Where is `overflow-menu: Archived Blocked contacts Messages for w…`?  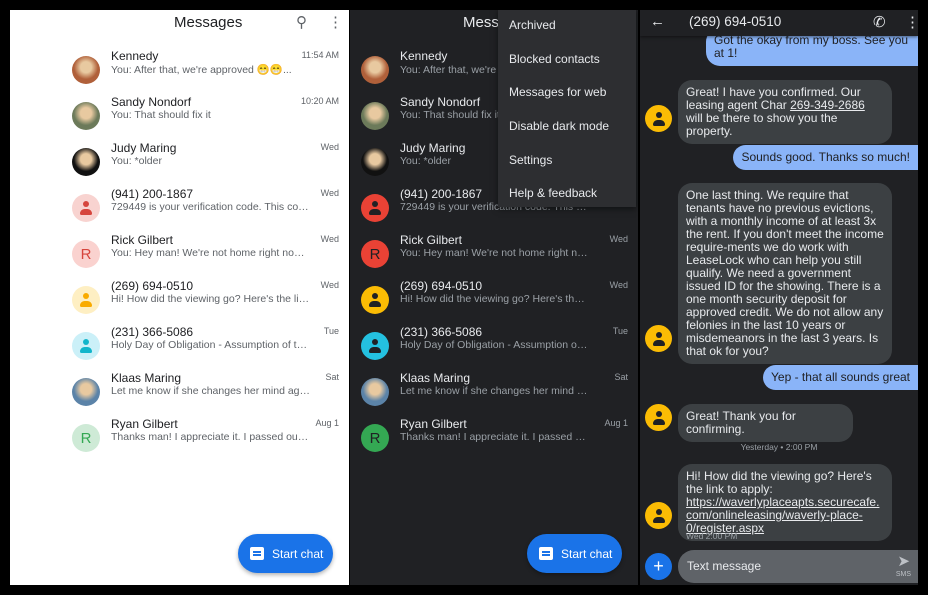 overflow-menu: Archived Blocked contacts Messages for w… is located at coordinates (567, 108).